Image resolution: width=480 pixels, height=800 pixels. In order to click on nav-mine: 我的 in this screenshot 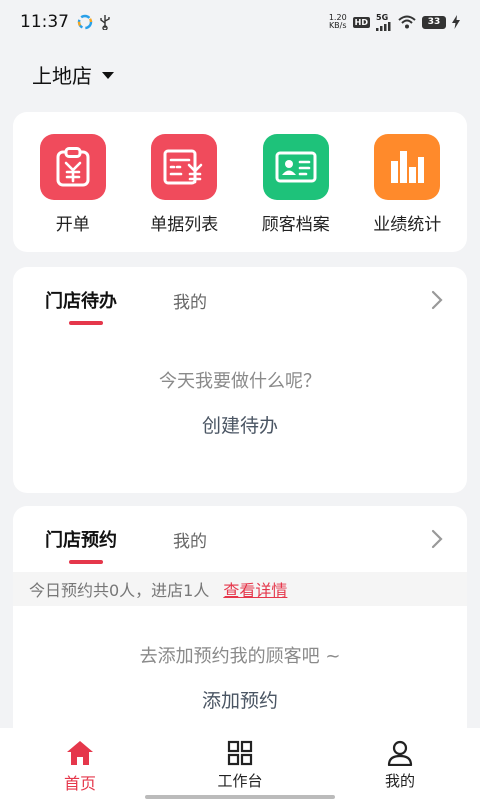, I will do `click(400, 764)`.